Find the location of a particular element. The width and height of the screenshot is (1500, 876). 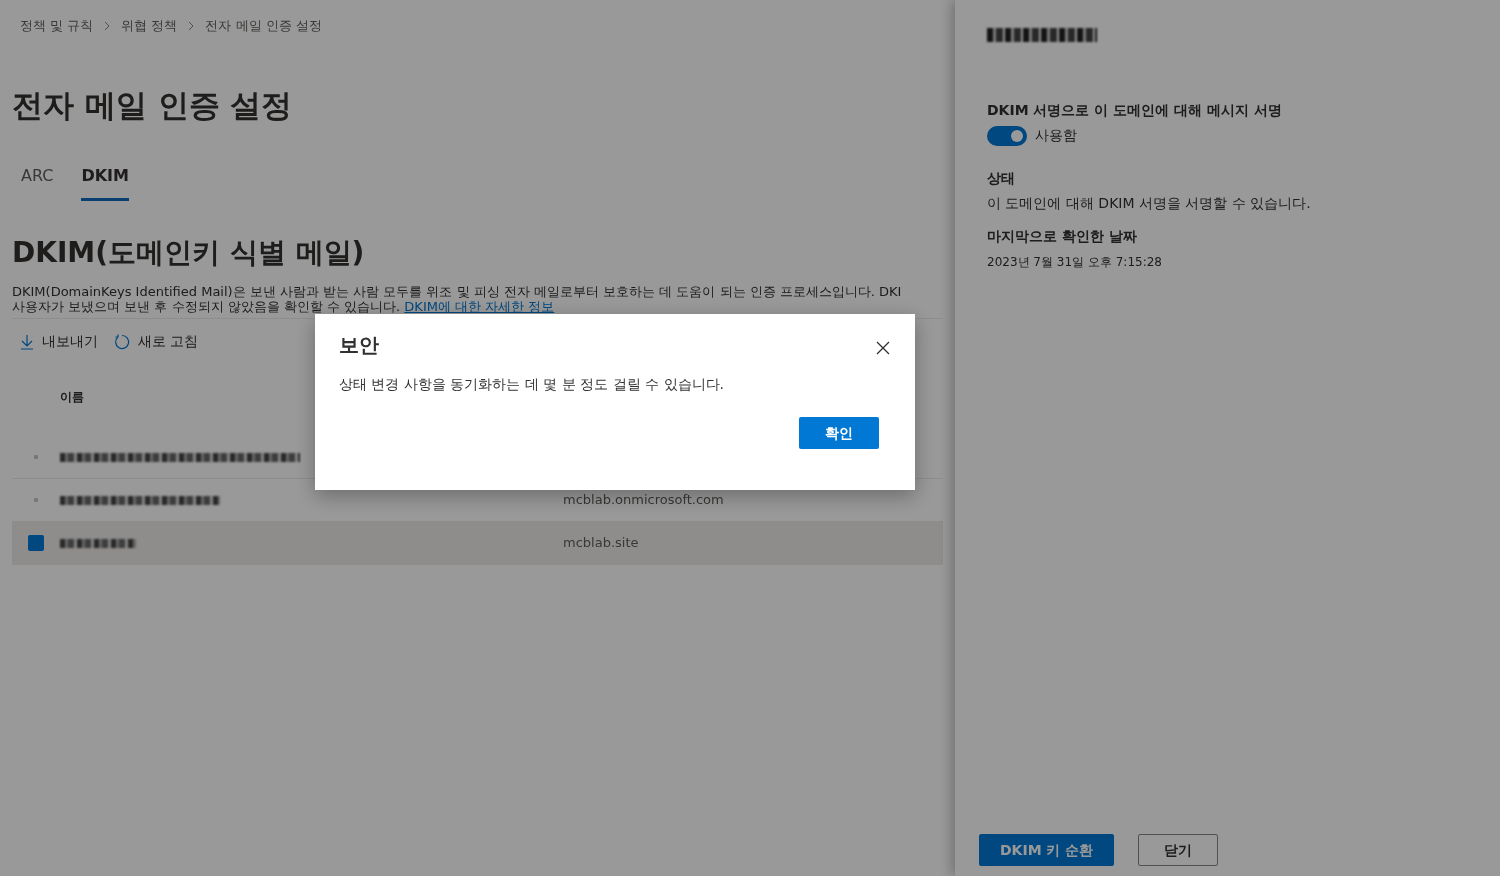

tab: ARC is located at coordinates (37, 182).